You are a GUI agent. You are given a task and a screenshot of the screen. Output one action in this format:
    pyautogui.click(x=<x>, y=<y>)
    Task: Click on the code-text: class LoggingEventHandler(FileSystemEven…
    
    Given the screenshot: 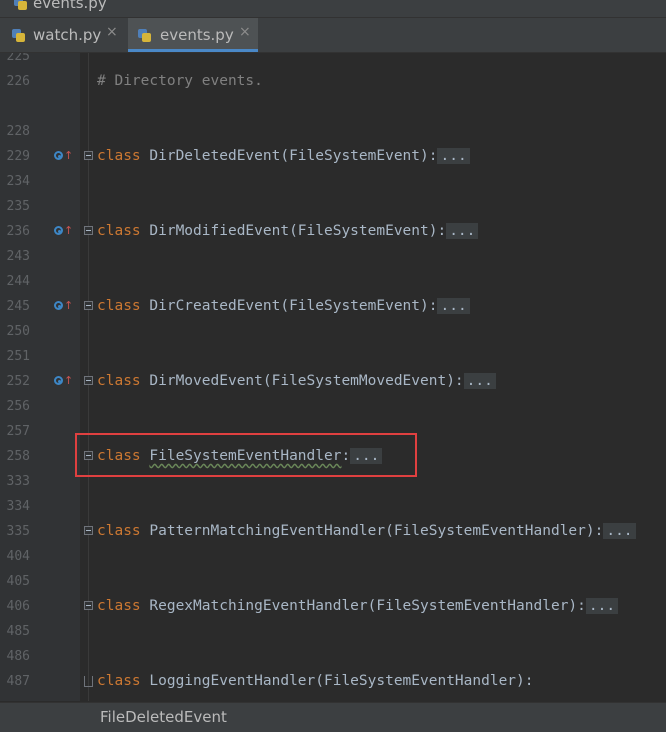 What is the action you would take?
    pyautogui.click(x=315, y=681)
    